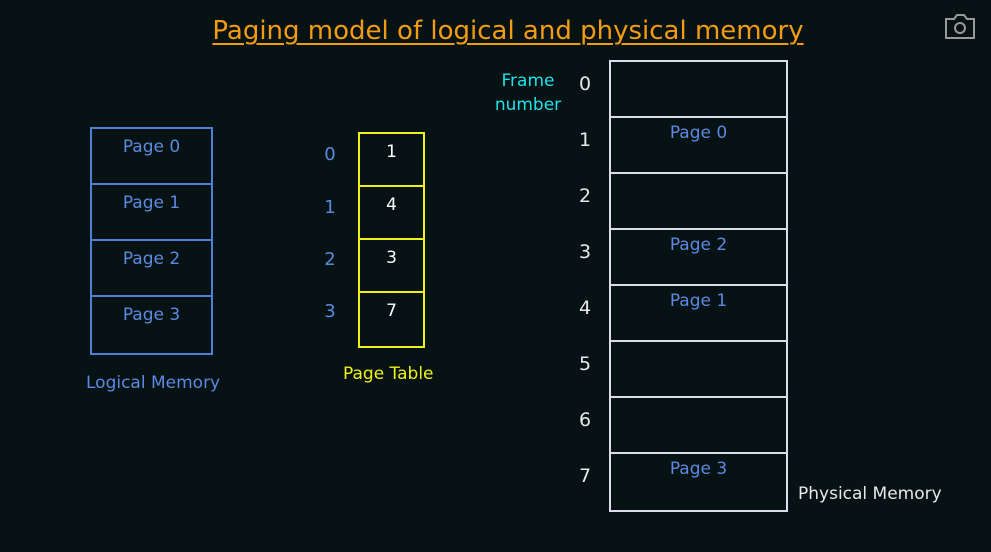 This screenshot has height=552, width=991. What do you see at coordinates (585, 84) in the screenshot?
I see `frame-number: 0` at bounding box center [585, 84].